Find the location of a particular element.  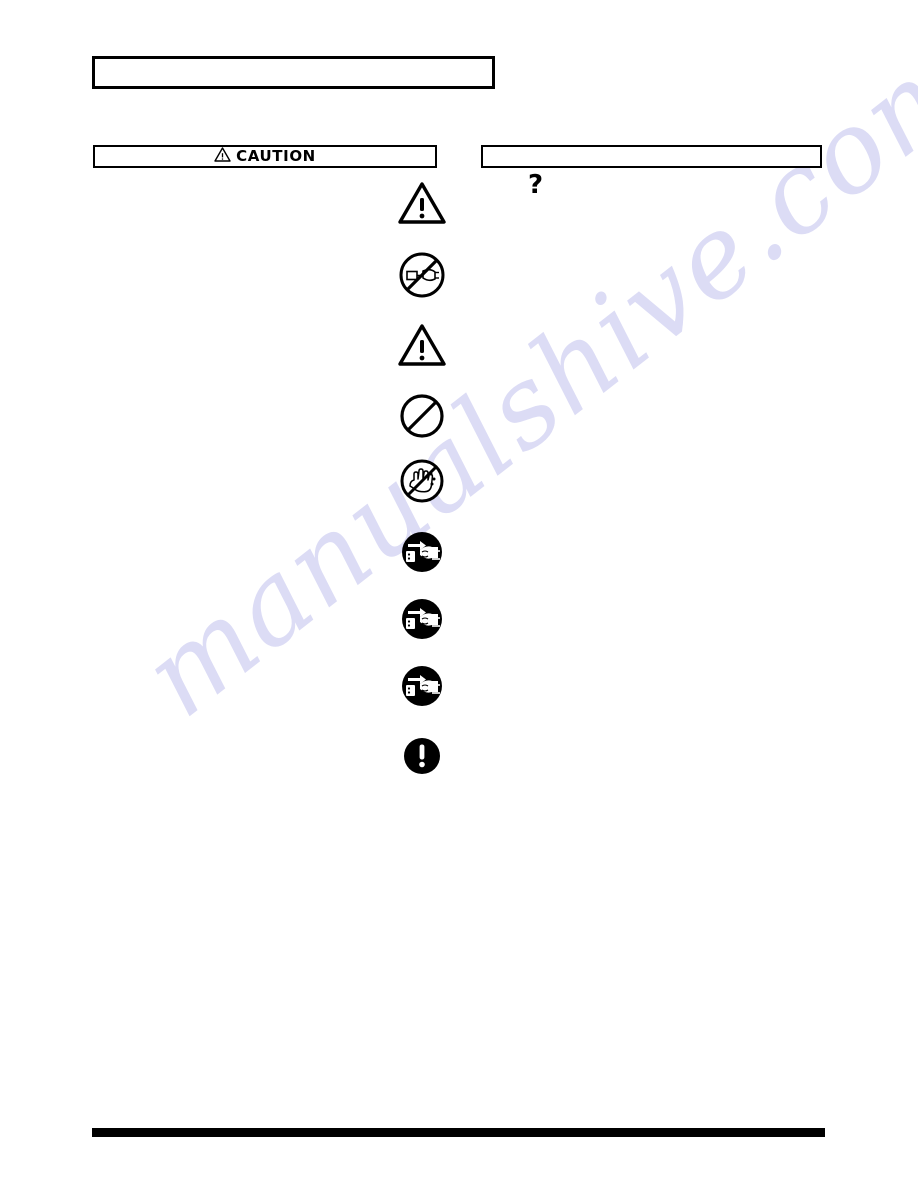

no-wet-hands-icon is located at coordinates (422, 481).